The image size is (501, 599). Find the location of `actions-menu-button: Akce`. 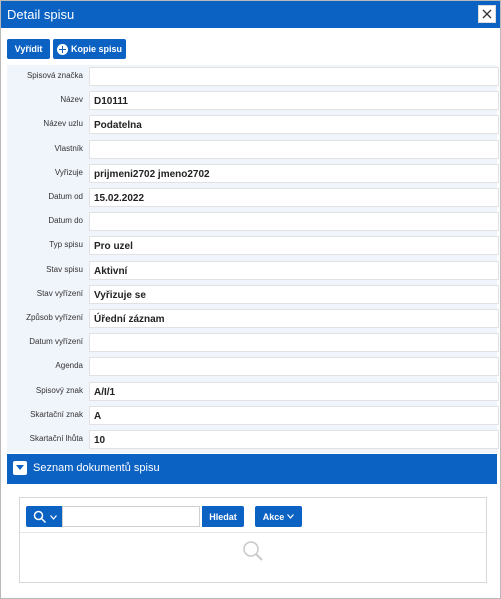

actions-menu-button: Akce is located at coordinates (278, 516).